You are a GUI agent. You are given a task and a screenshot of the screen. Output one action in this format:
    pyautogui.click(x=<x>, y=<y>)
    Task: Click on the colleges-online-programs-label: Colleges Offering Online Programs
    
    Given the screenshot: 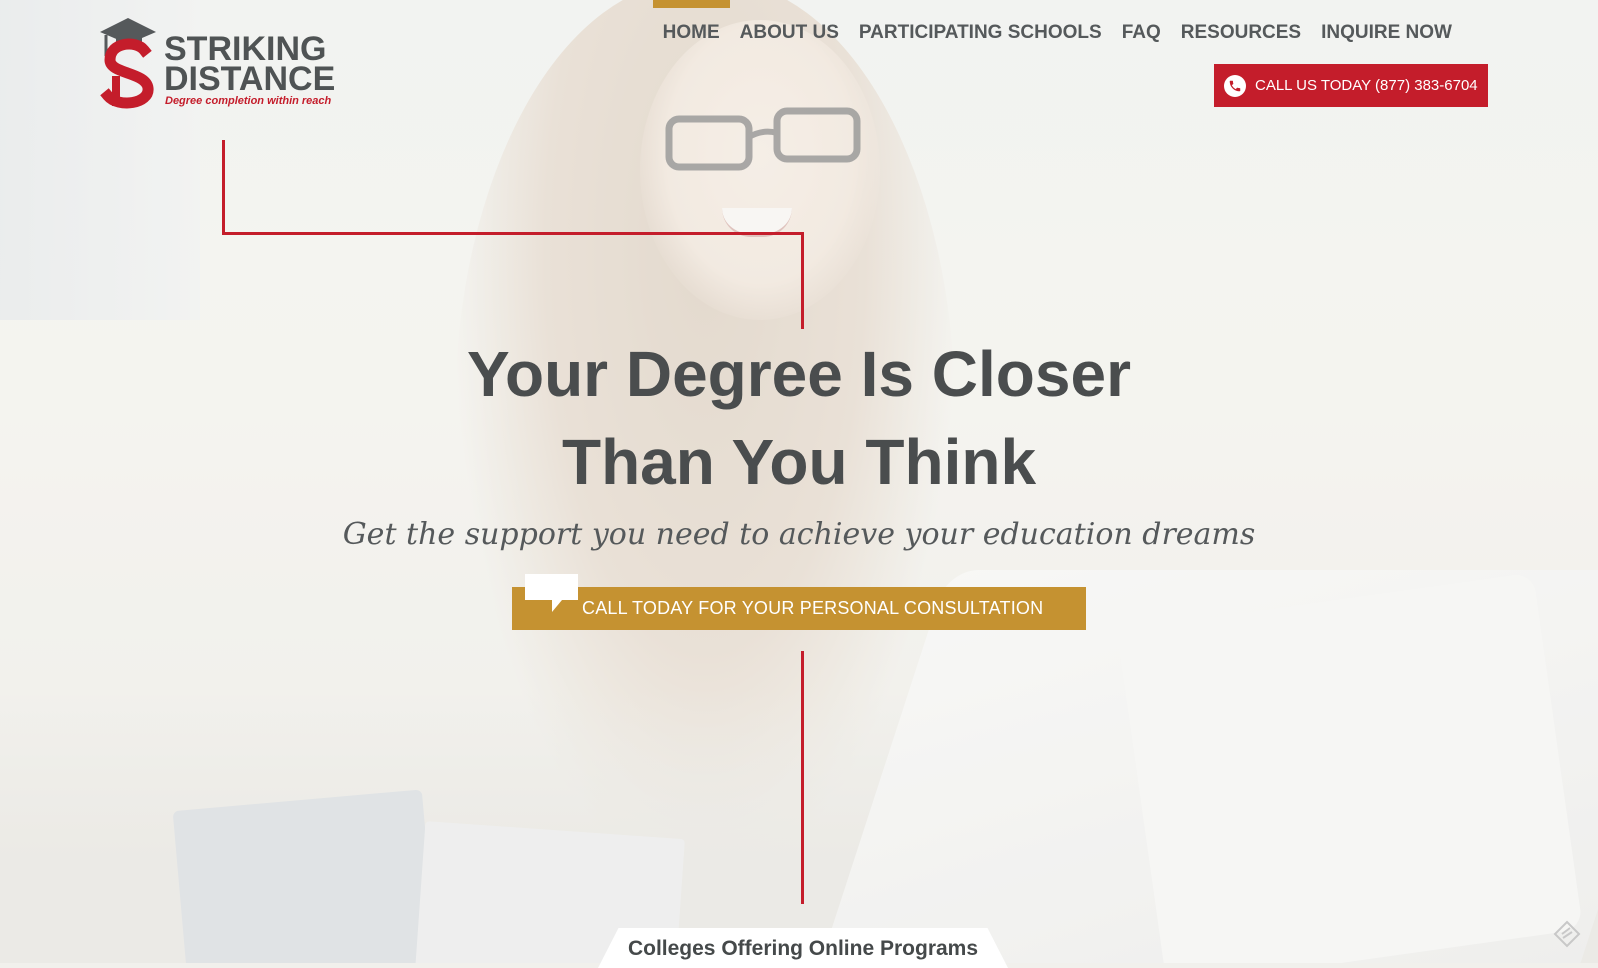 What is the action you would take?
    pyautogui.click(x=803, y=948)
    